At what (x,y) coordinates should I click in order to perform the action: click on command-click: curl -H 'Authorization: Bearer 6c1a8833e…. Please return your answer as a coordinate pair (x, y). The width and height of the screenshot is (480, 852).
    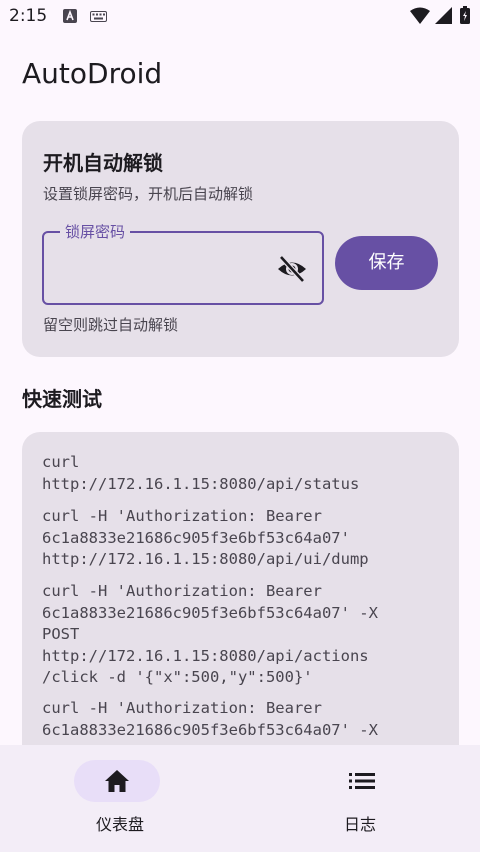
    Looking at the image, I should click on (210, 634).